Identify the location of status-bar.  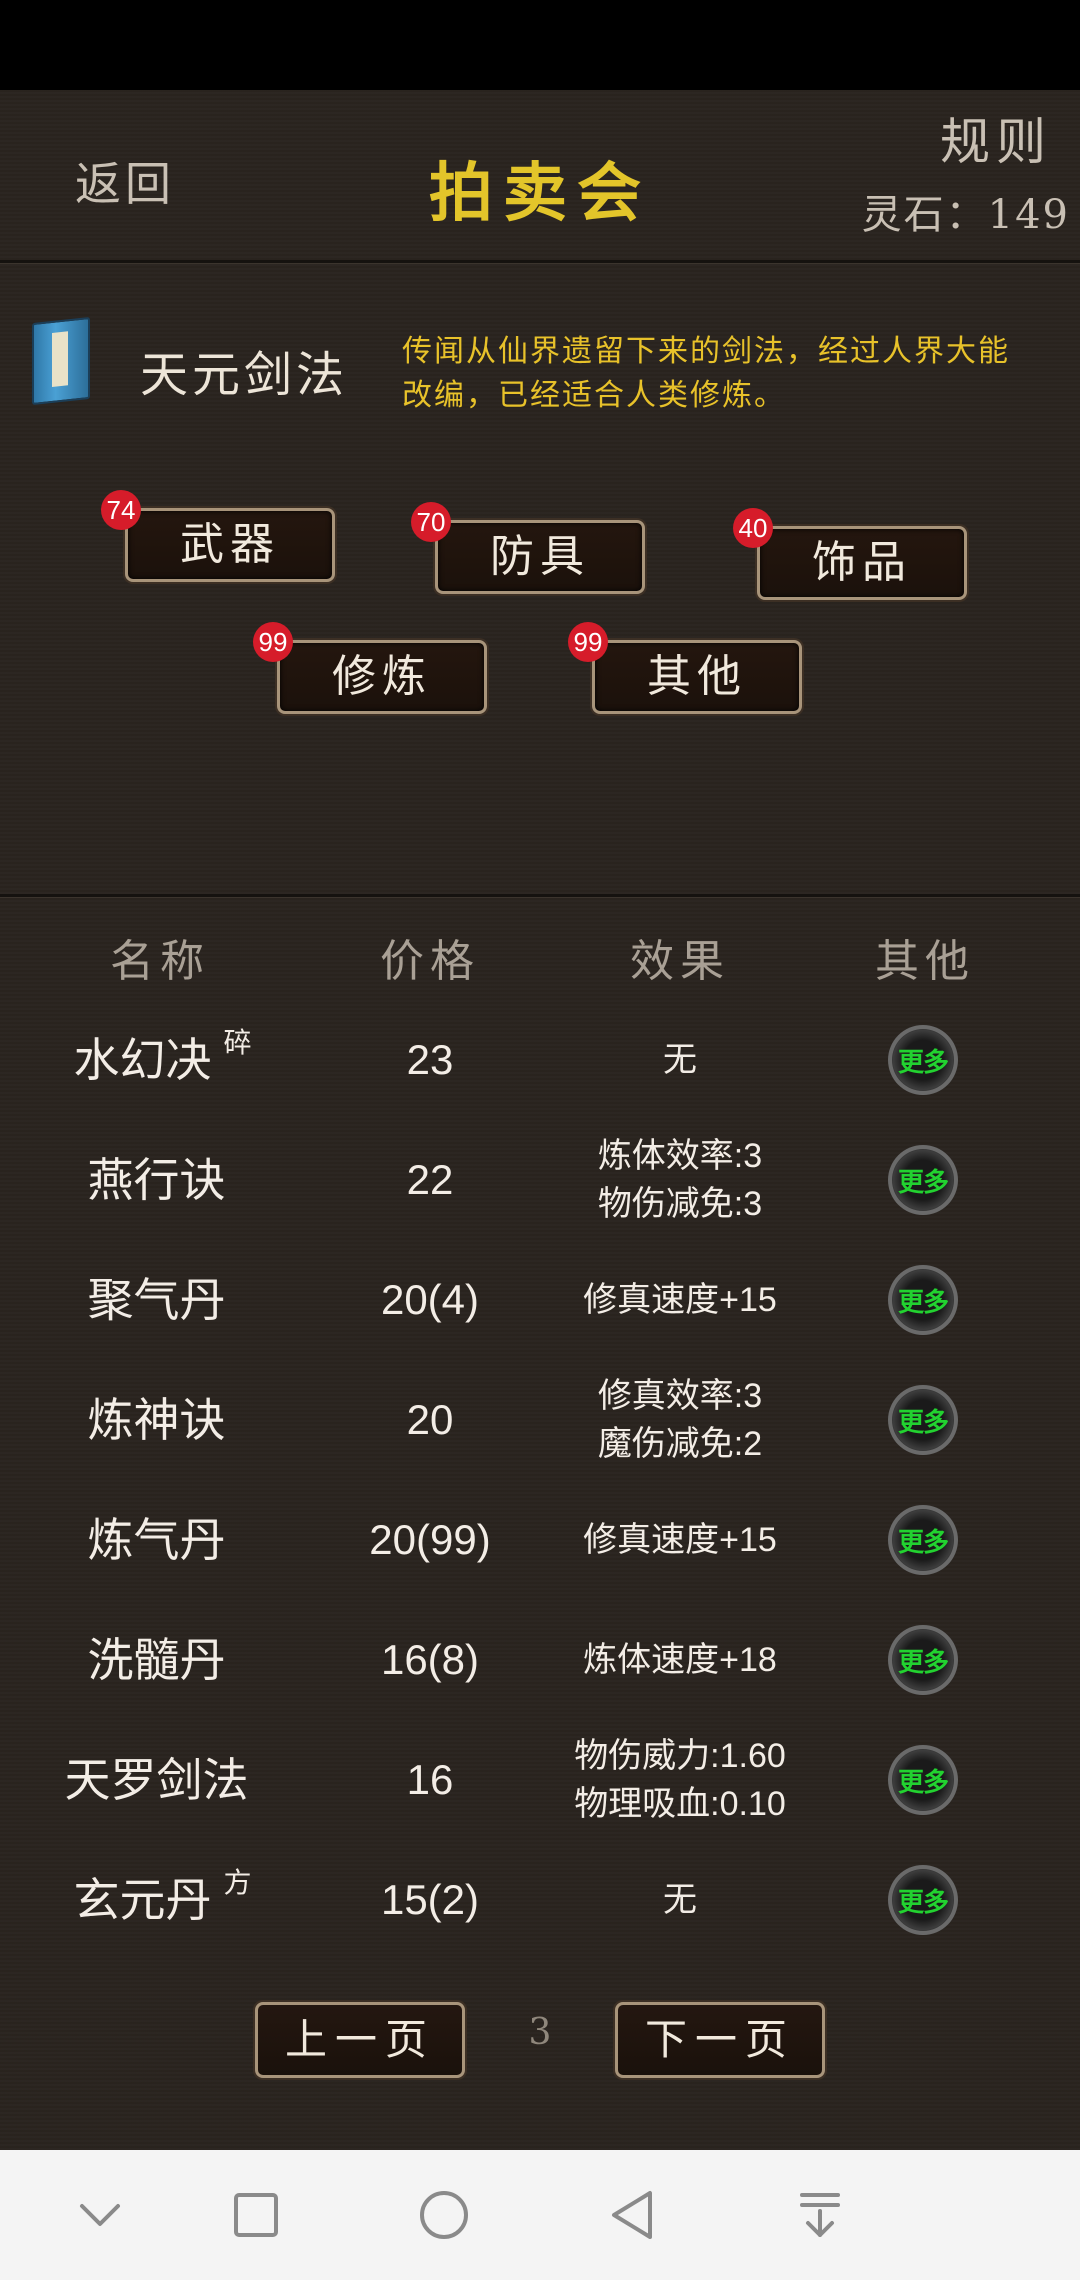
(540, 45).